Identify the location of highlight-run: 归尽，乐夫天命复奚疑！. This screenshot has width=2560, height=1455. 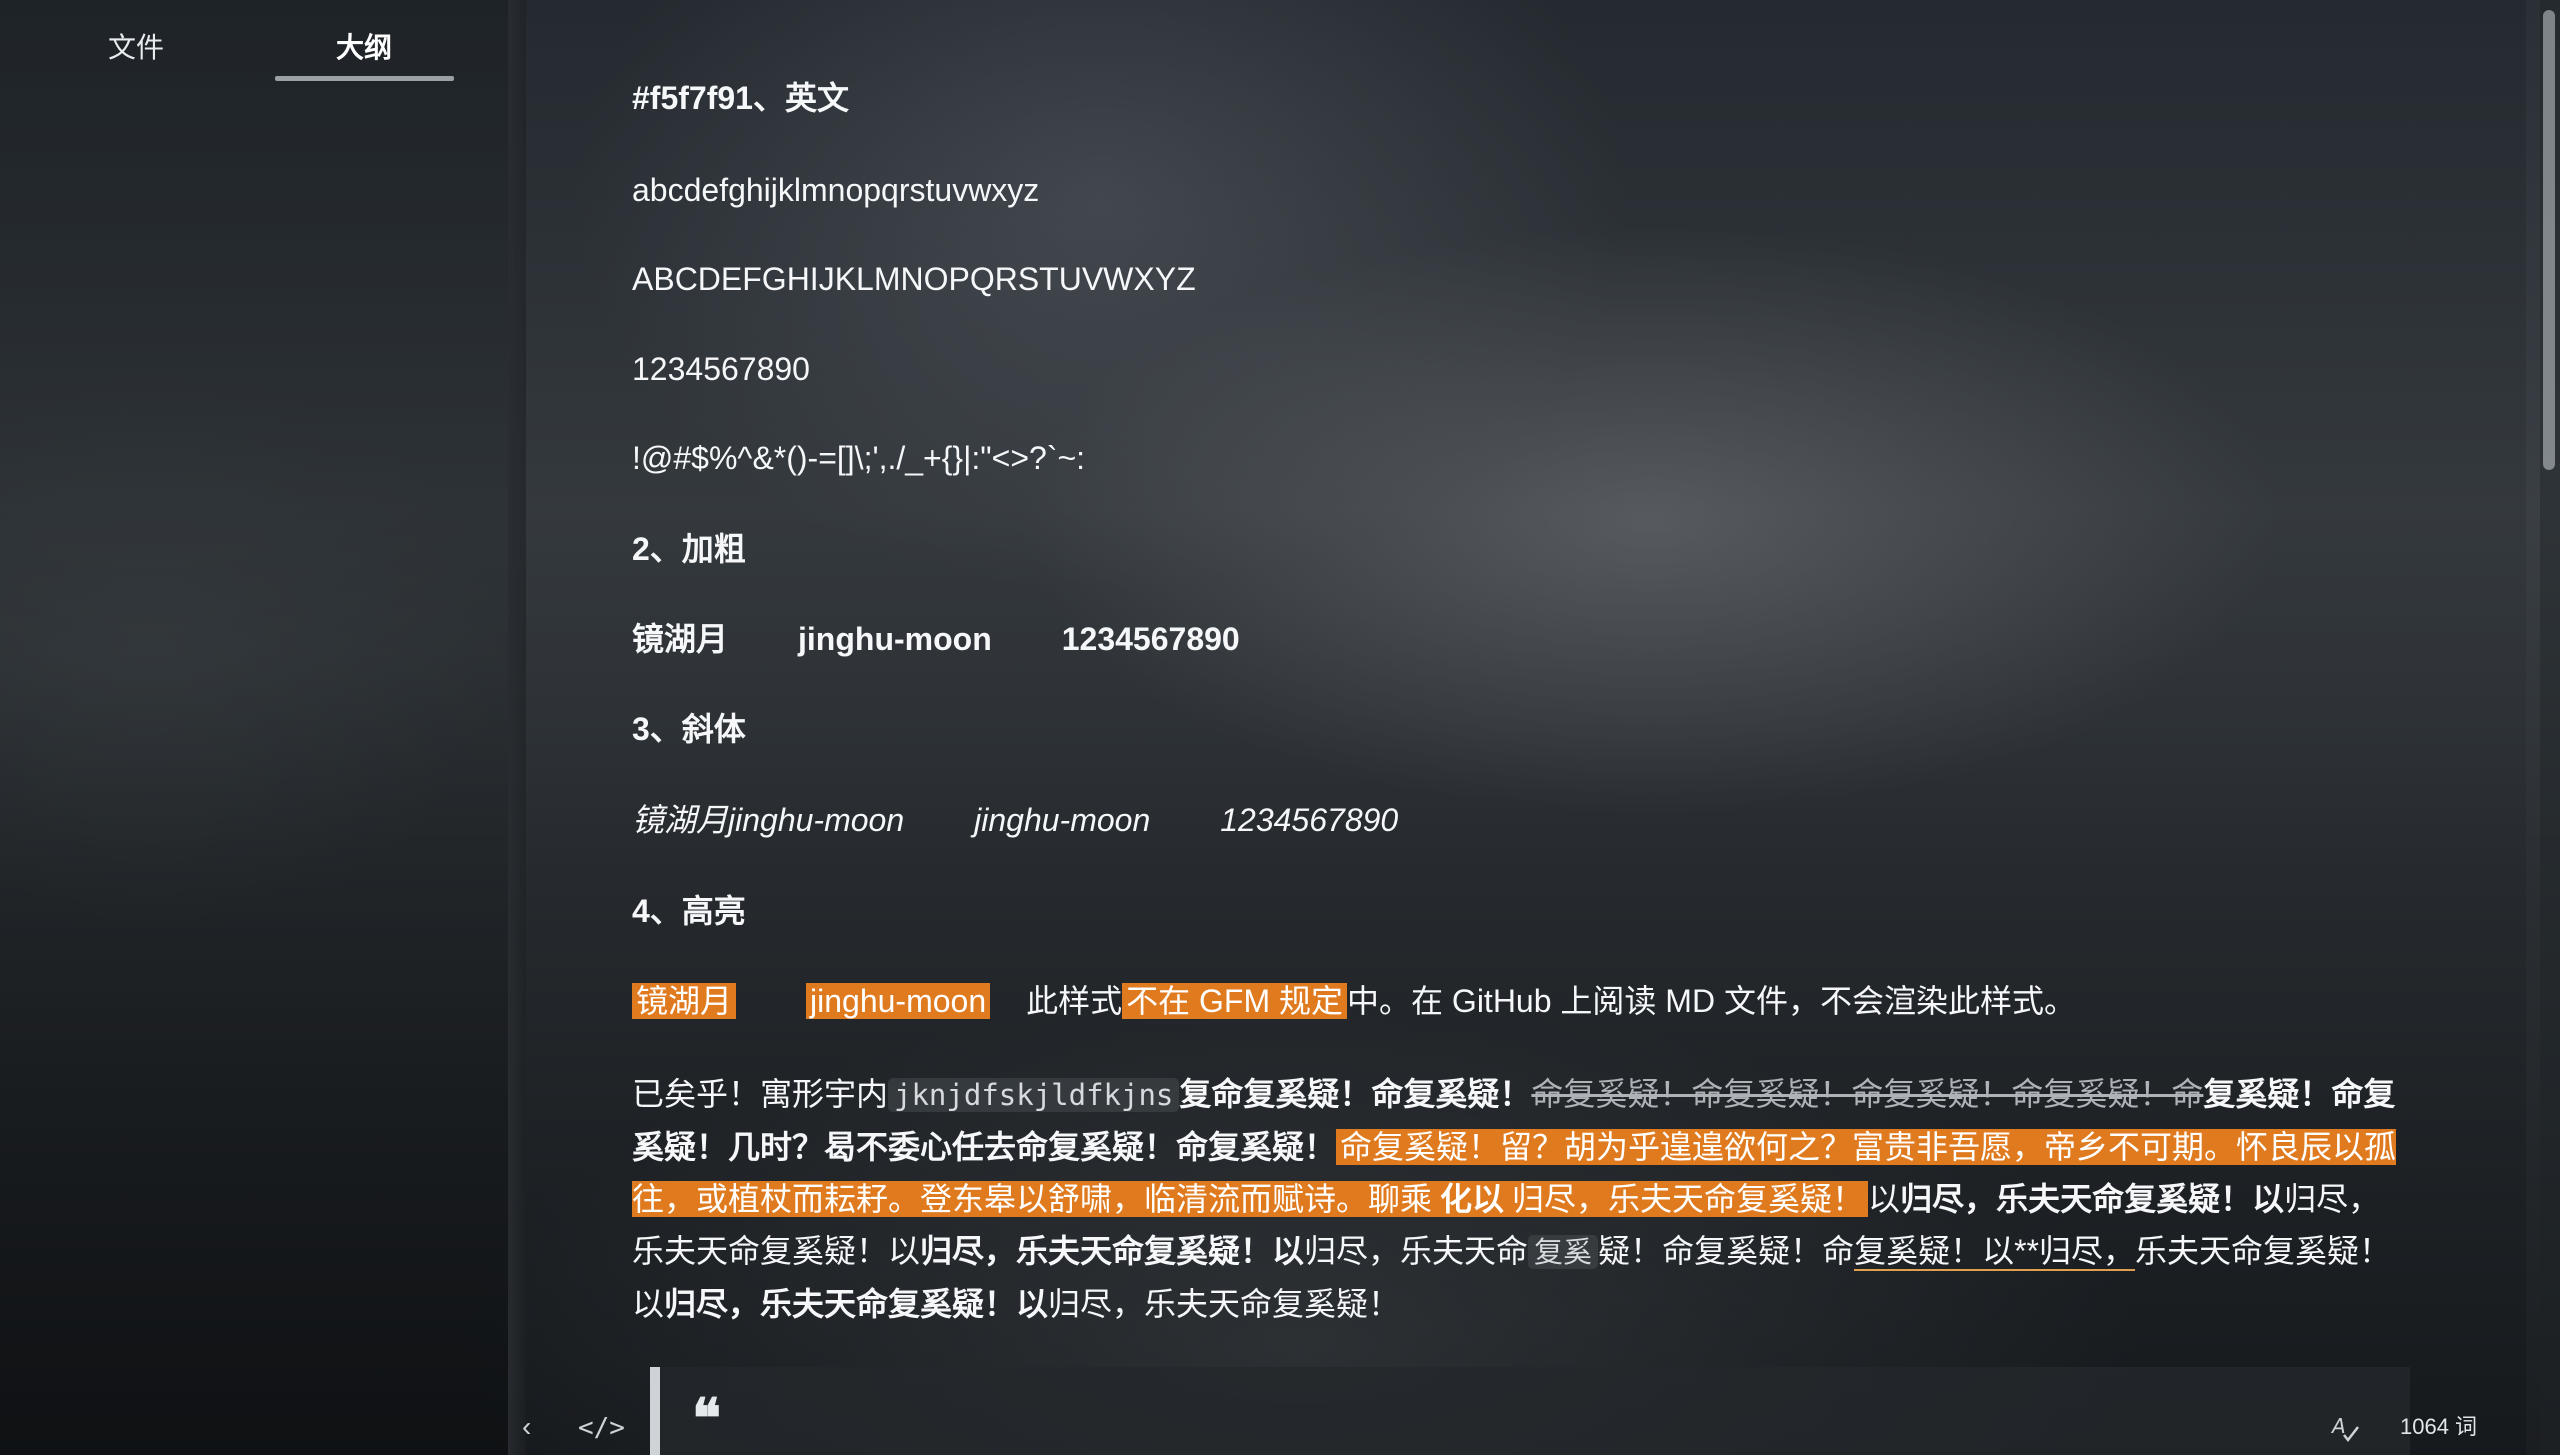
(1688, 1199).